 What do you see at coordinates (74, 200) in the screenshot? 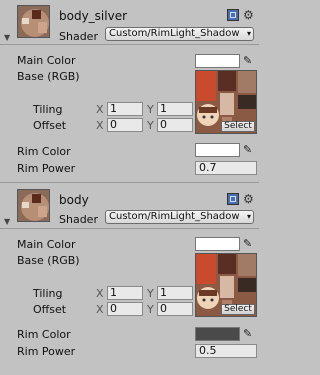
I see `material-name: body` at bounding box center [74, 200].